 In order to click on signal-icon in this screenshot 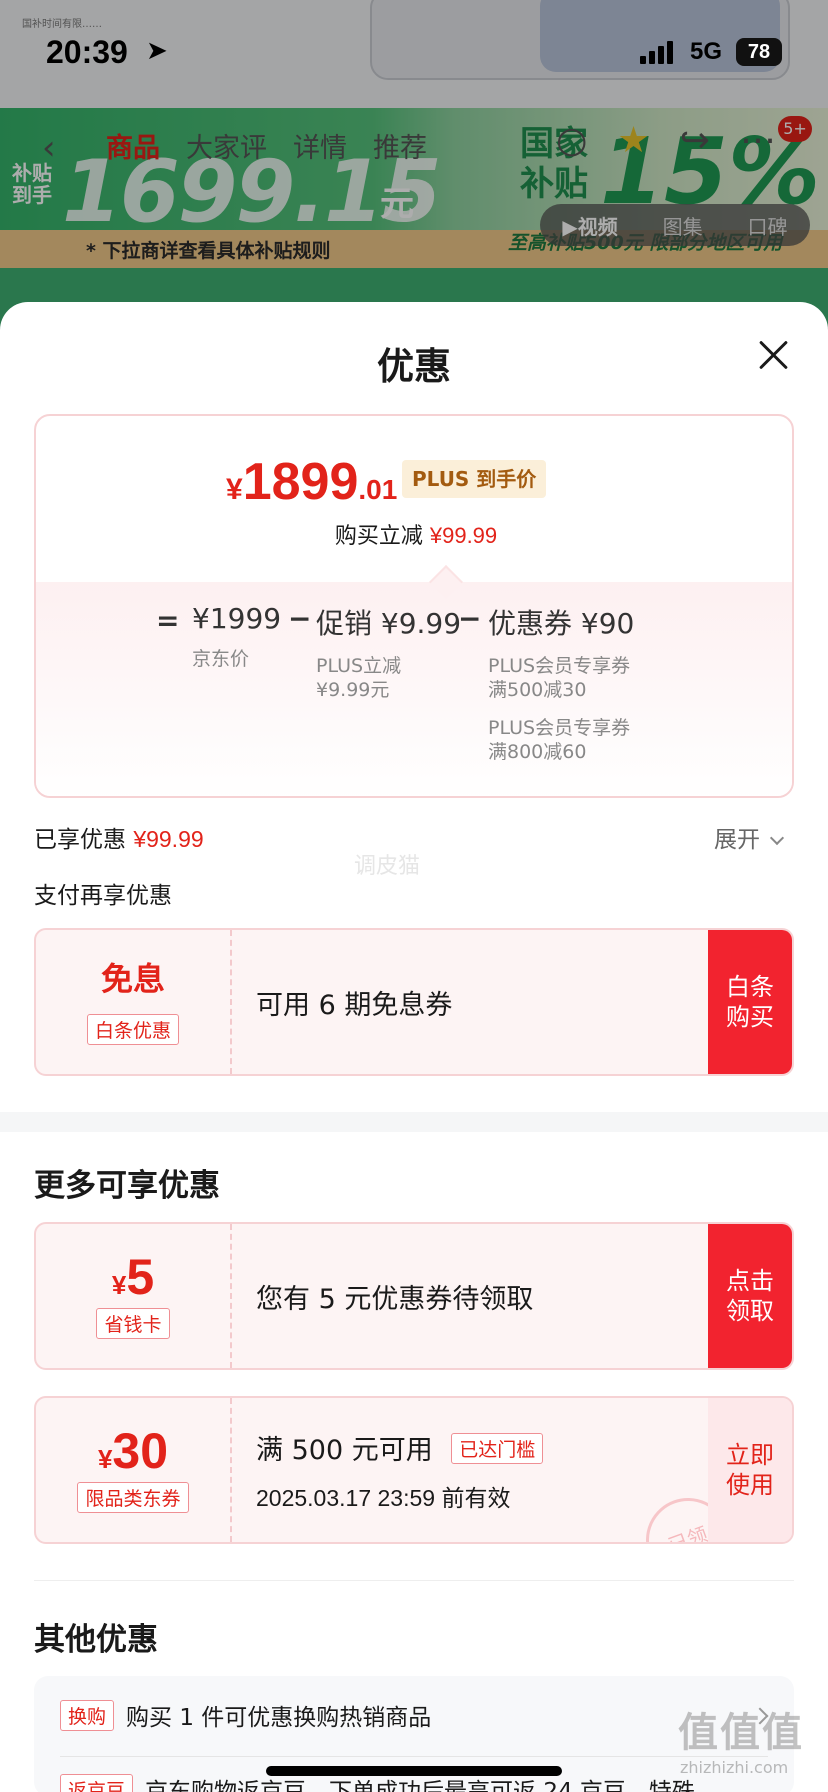, I will do `click(656, 52)`.